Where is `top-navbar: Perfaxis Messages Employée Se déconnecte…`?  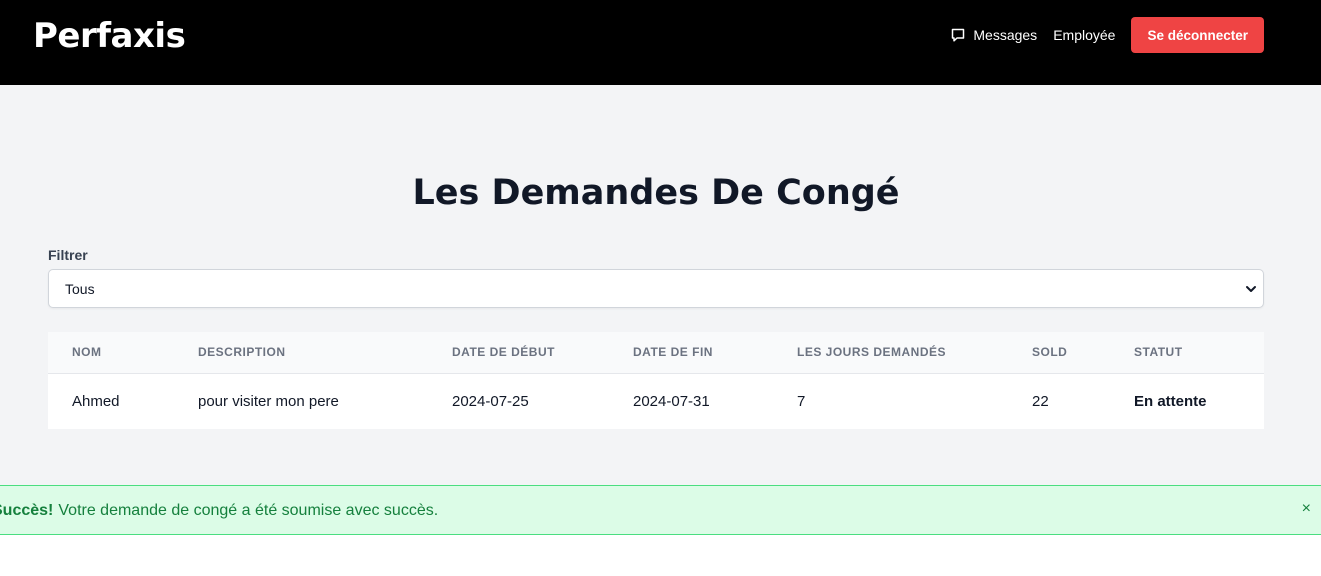 top-navbar: Perfaxis Messages Employée Se déconnecte… is located at coordinates (660, 42).